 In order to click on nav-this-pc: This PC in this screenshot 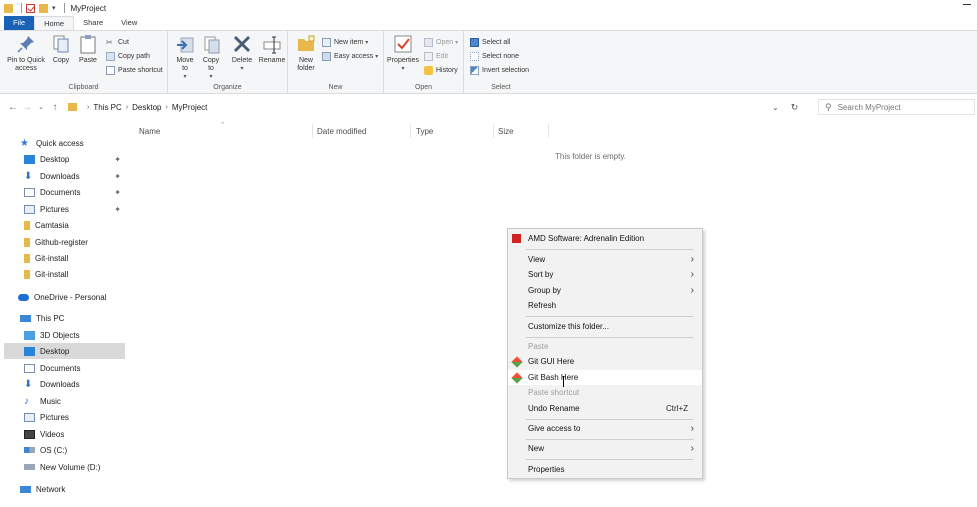, I will do `click(72, 318)`.